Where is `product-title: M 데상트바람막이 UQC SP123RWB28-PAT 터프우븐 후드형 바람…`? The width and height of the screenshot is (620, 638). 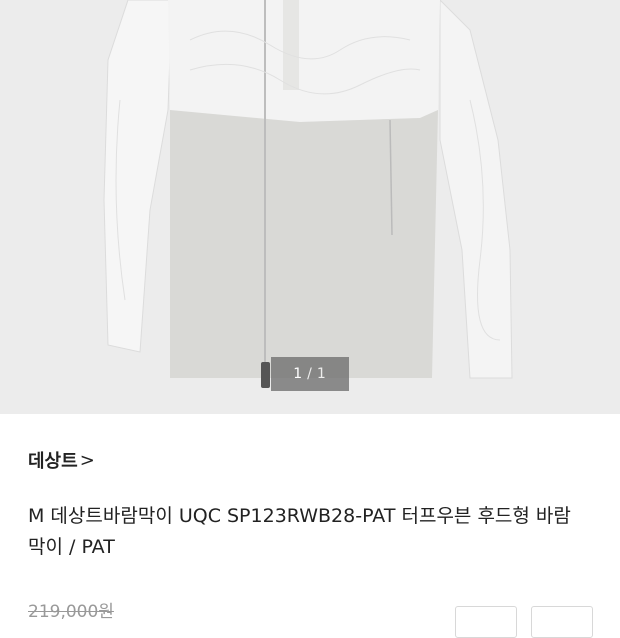 product-title: M 데상트바람막이 UQC SP123RWB28-PAT 터프우븐 후드형 바람… is located at coordinates (299, 531).